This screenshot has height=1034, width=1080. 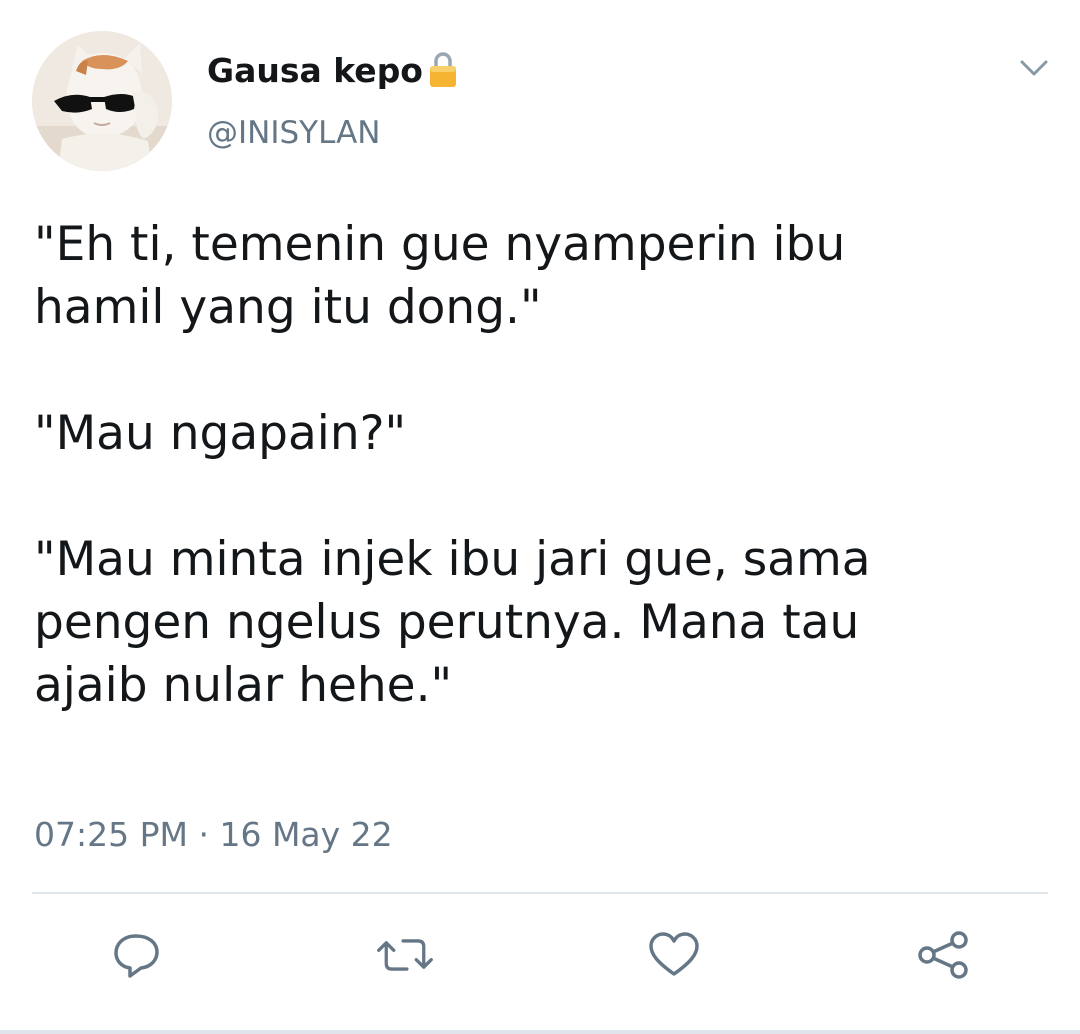 I want to click on tweet-paragraph: "Mau ngapain?", so click(x=220, y=433).